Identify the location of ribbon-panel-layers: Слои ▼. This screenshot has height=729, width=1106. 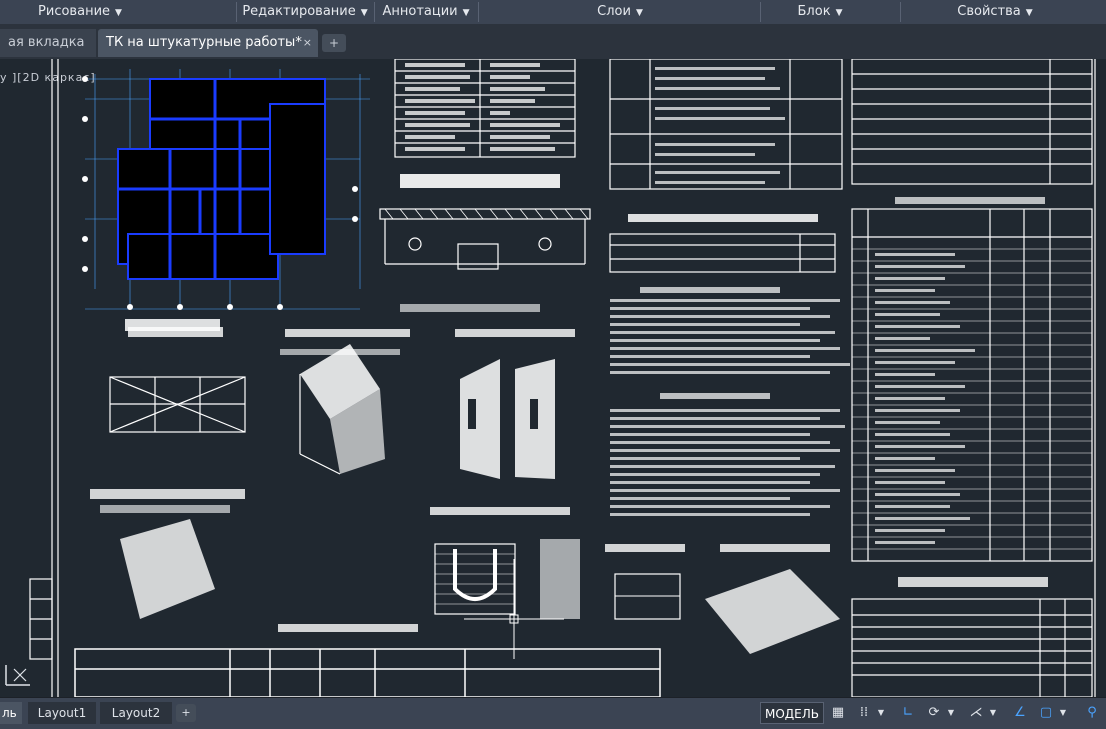
(620, 12).